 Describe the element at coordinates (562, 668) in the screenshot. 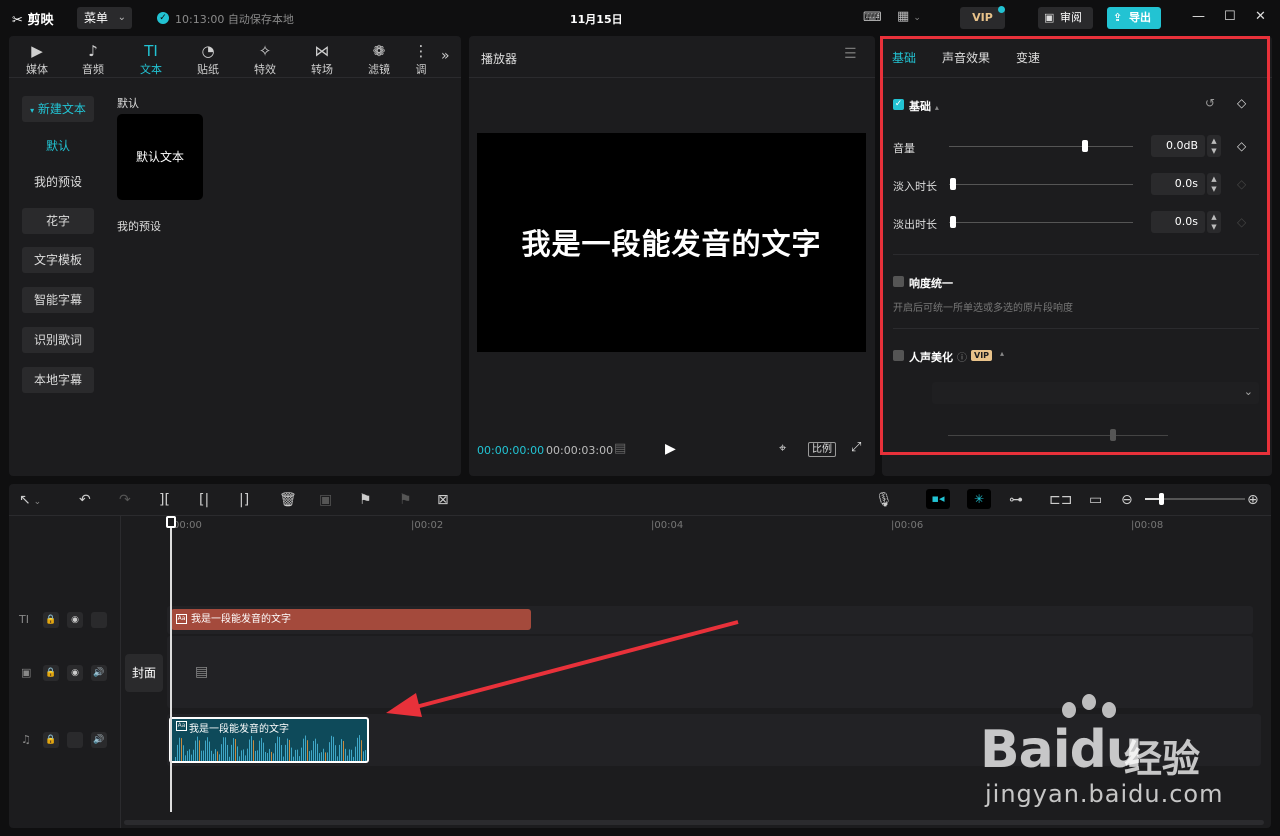

I see `arrow-annotation` at that location.